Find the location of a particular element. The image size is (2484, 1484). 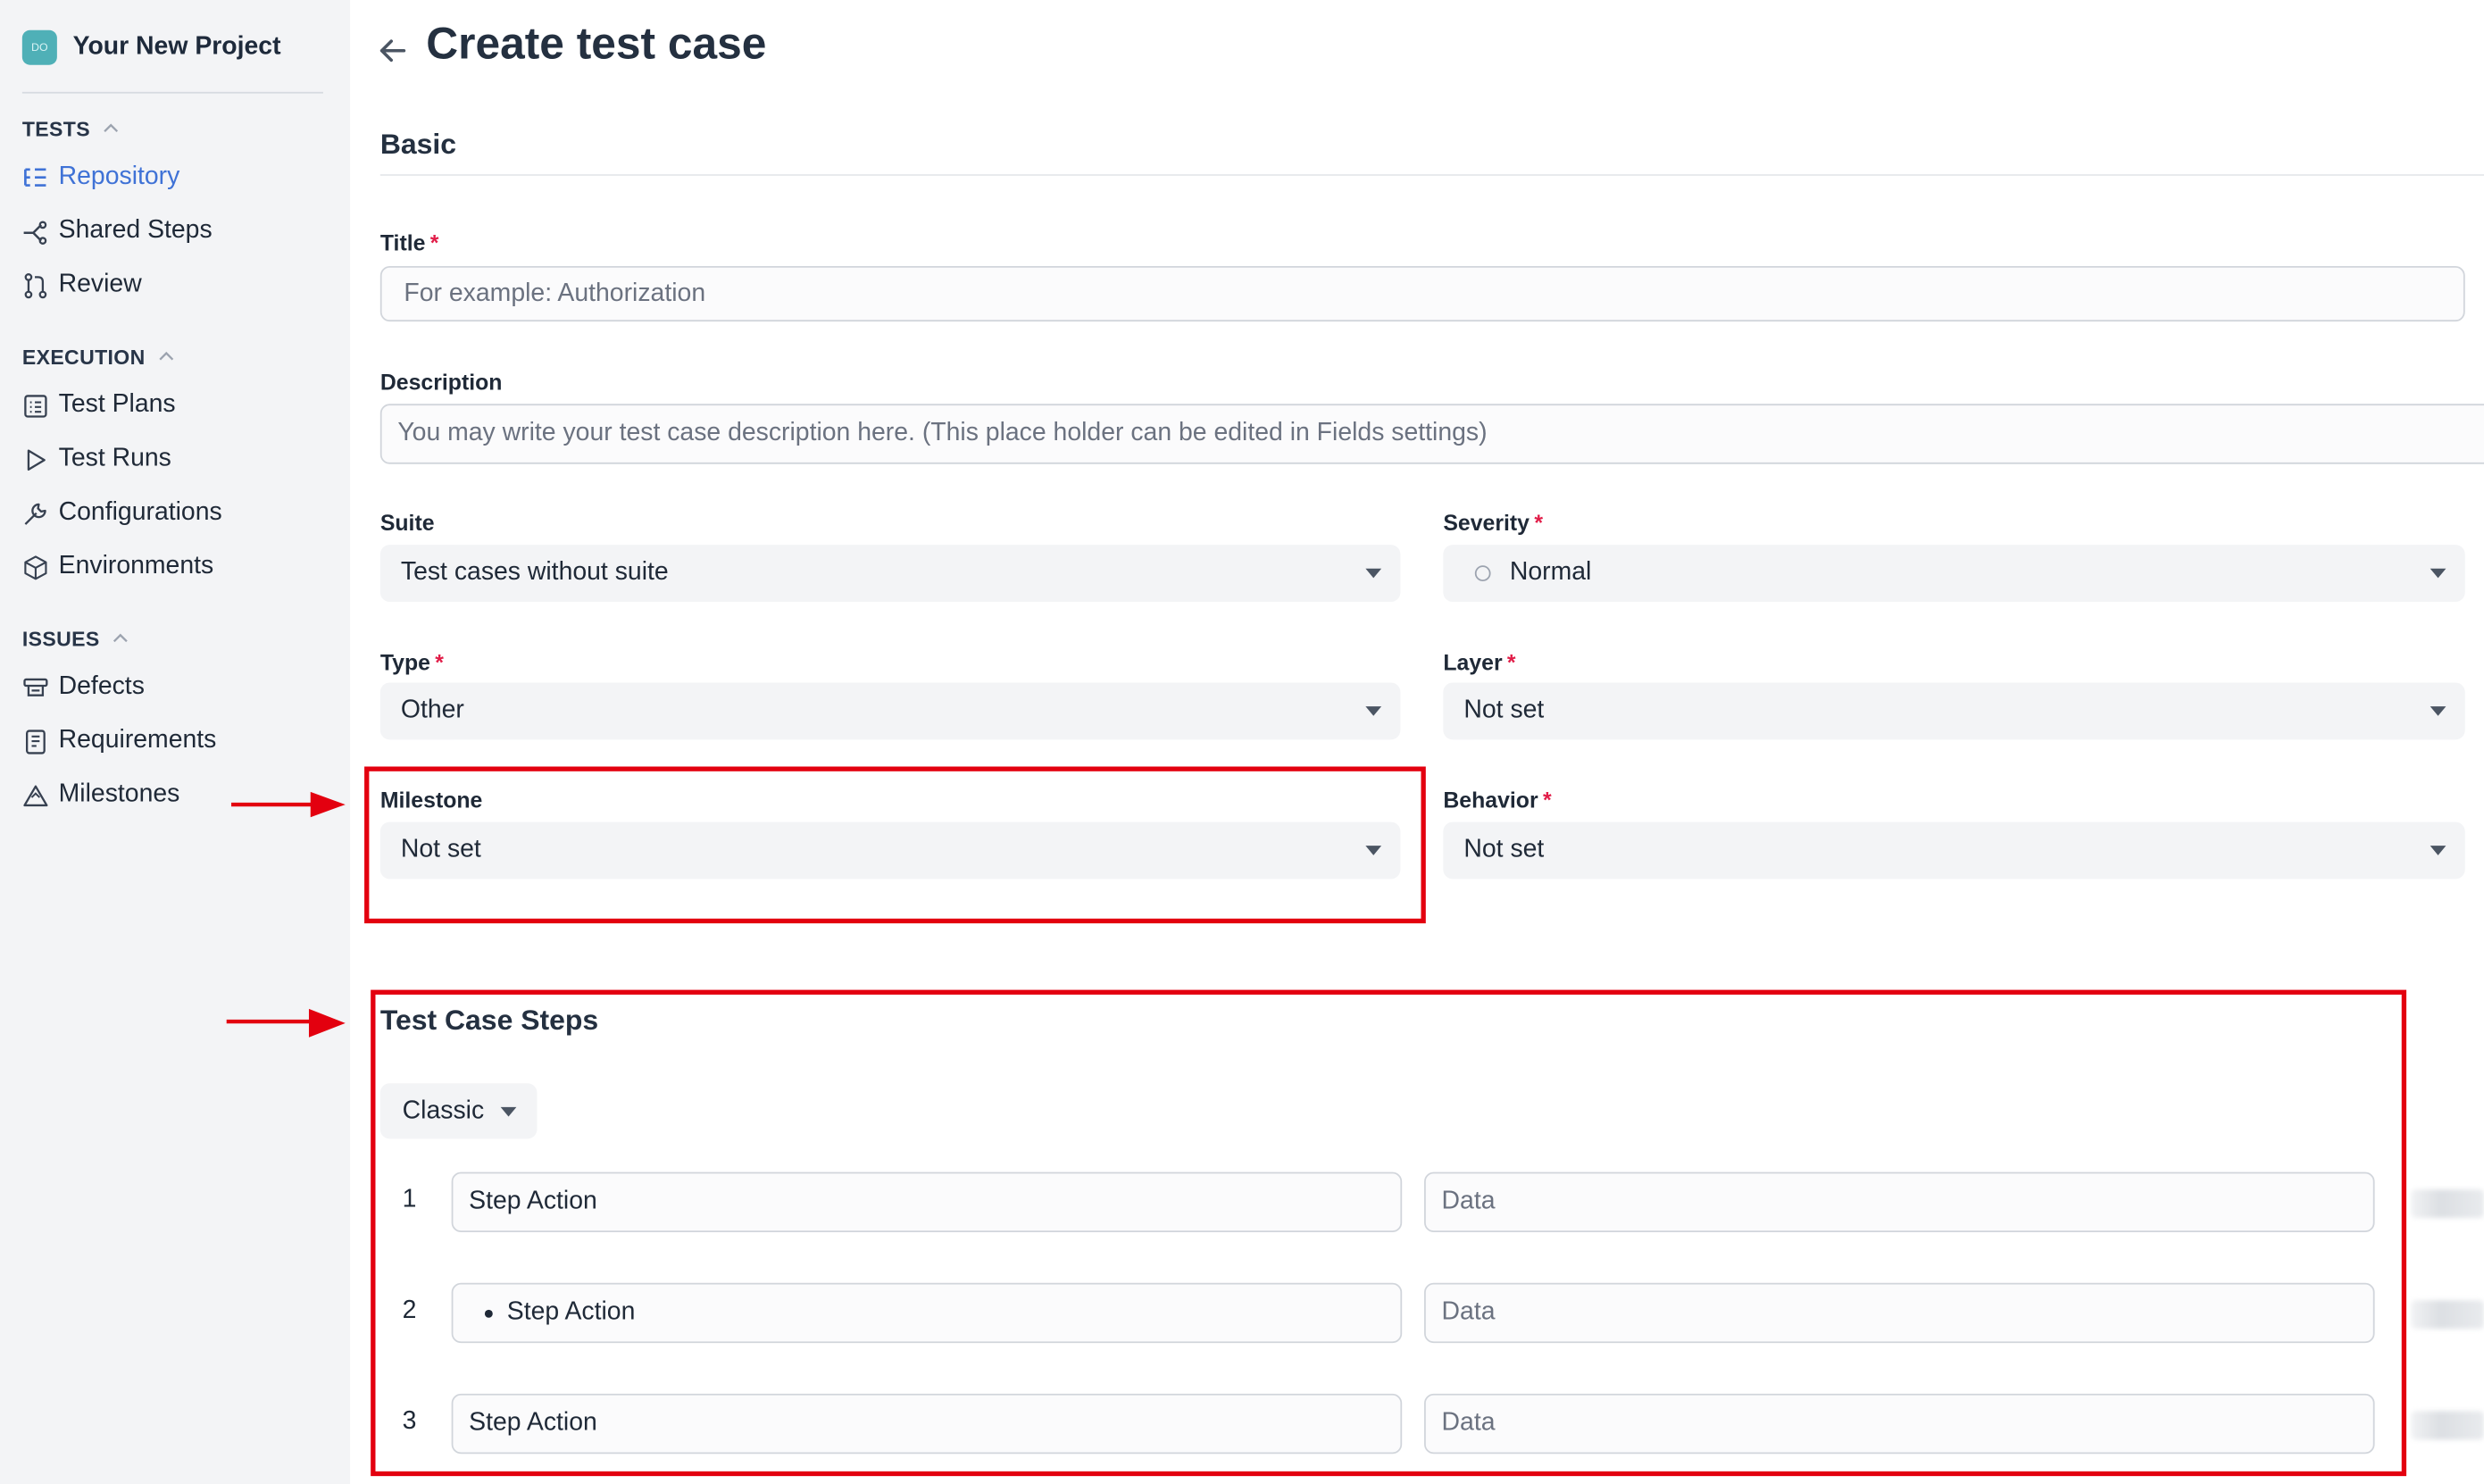

type-label: Type * is located at coordinates (412, 662).